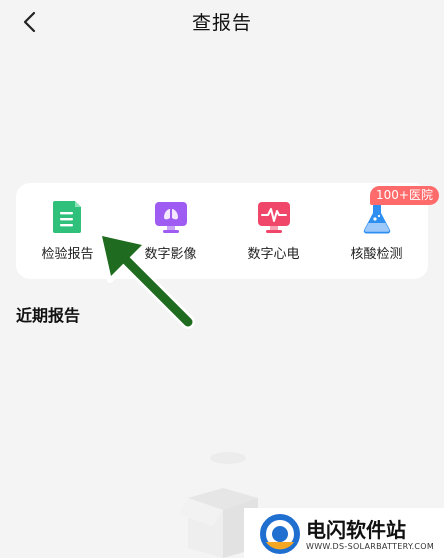 This screenshot has width=444, height=558. What do you see at coordinates (273, 254) in the screenshot?
I see `service-label: 数字心电` at bounding box center [273, 254].